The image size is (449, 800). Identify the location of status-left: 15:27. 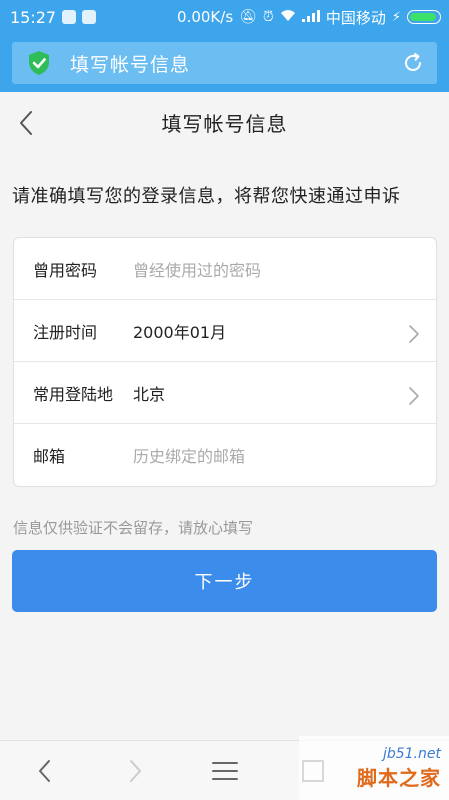
(53, 17).